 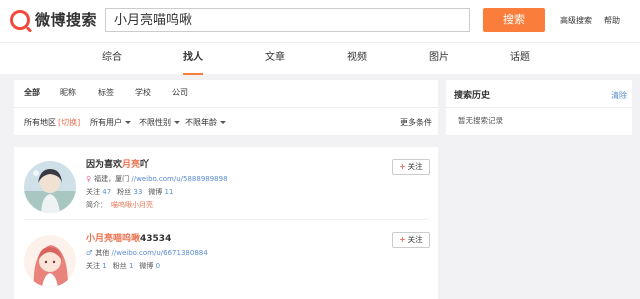 What do you see at coordinates (66, 20) in the screenshot?
I see `logo-text: 微博搜索` at bounding box center [66, 20].